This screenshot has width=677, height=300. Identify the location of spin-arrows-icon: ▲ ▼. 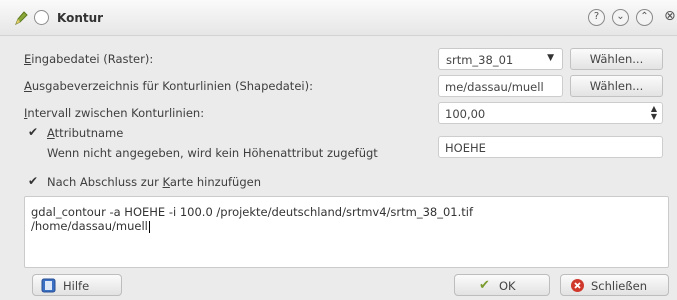
(654, 113).